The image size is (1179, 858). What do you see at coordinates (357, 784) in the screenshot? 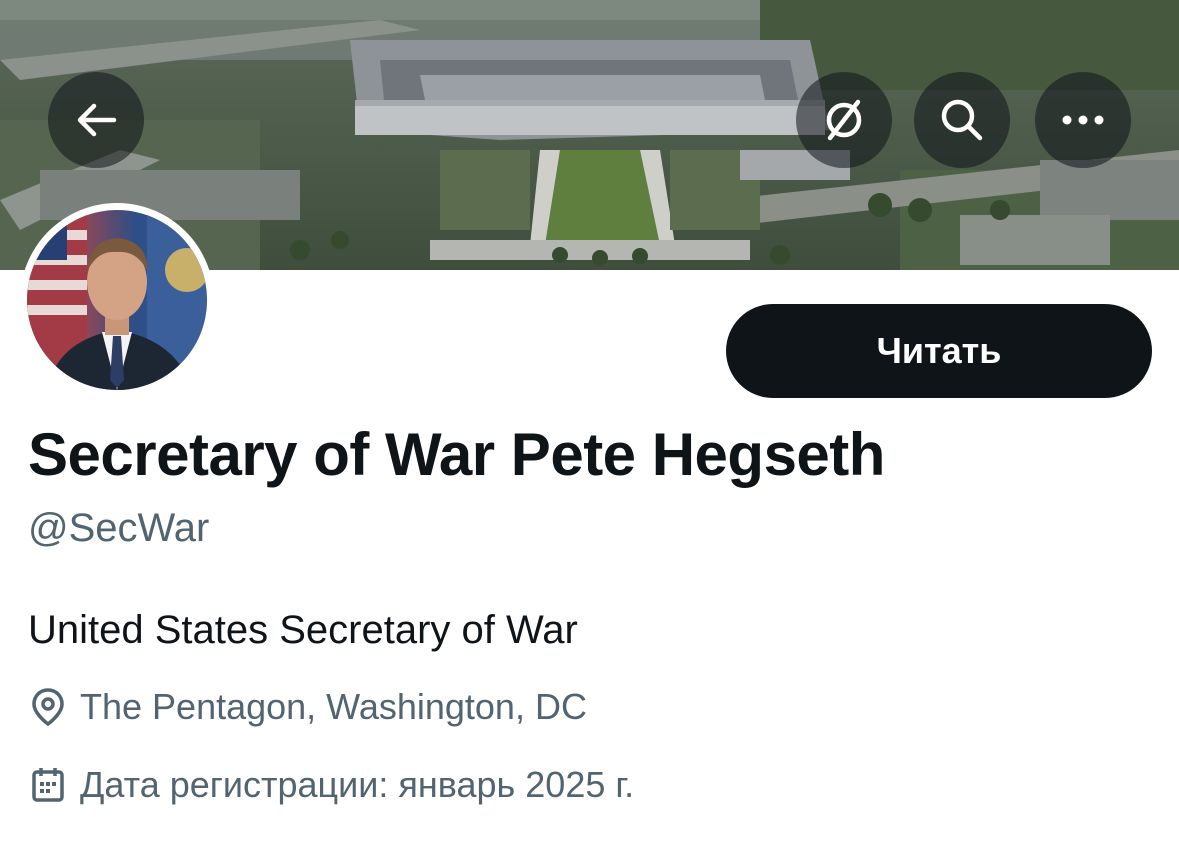
I see `joined-date-text: Дата регистрации: январь 2025 г.` at bounding box center [357, 784].